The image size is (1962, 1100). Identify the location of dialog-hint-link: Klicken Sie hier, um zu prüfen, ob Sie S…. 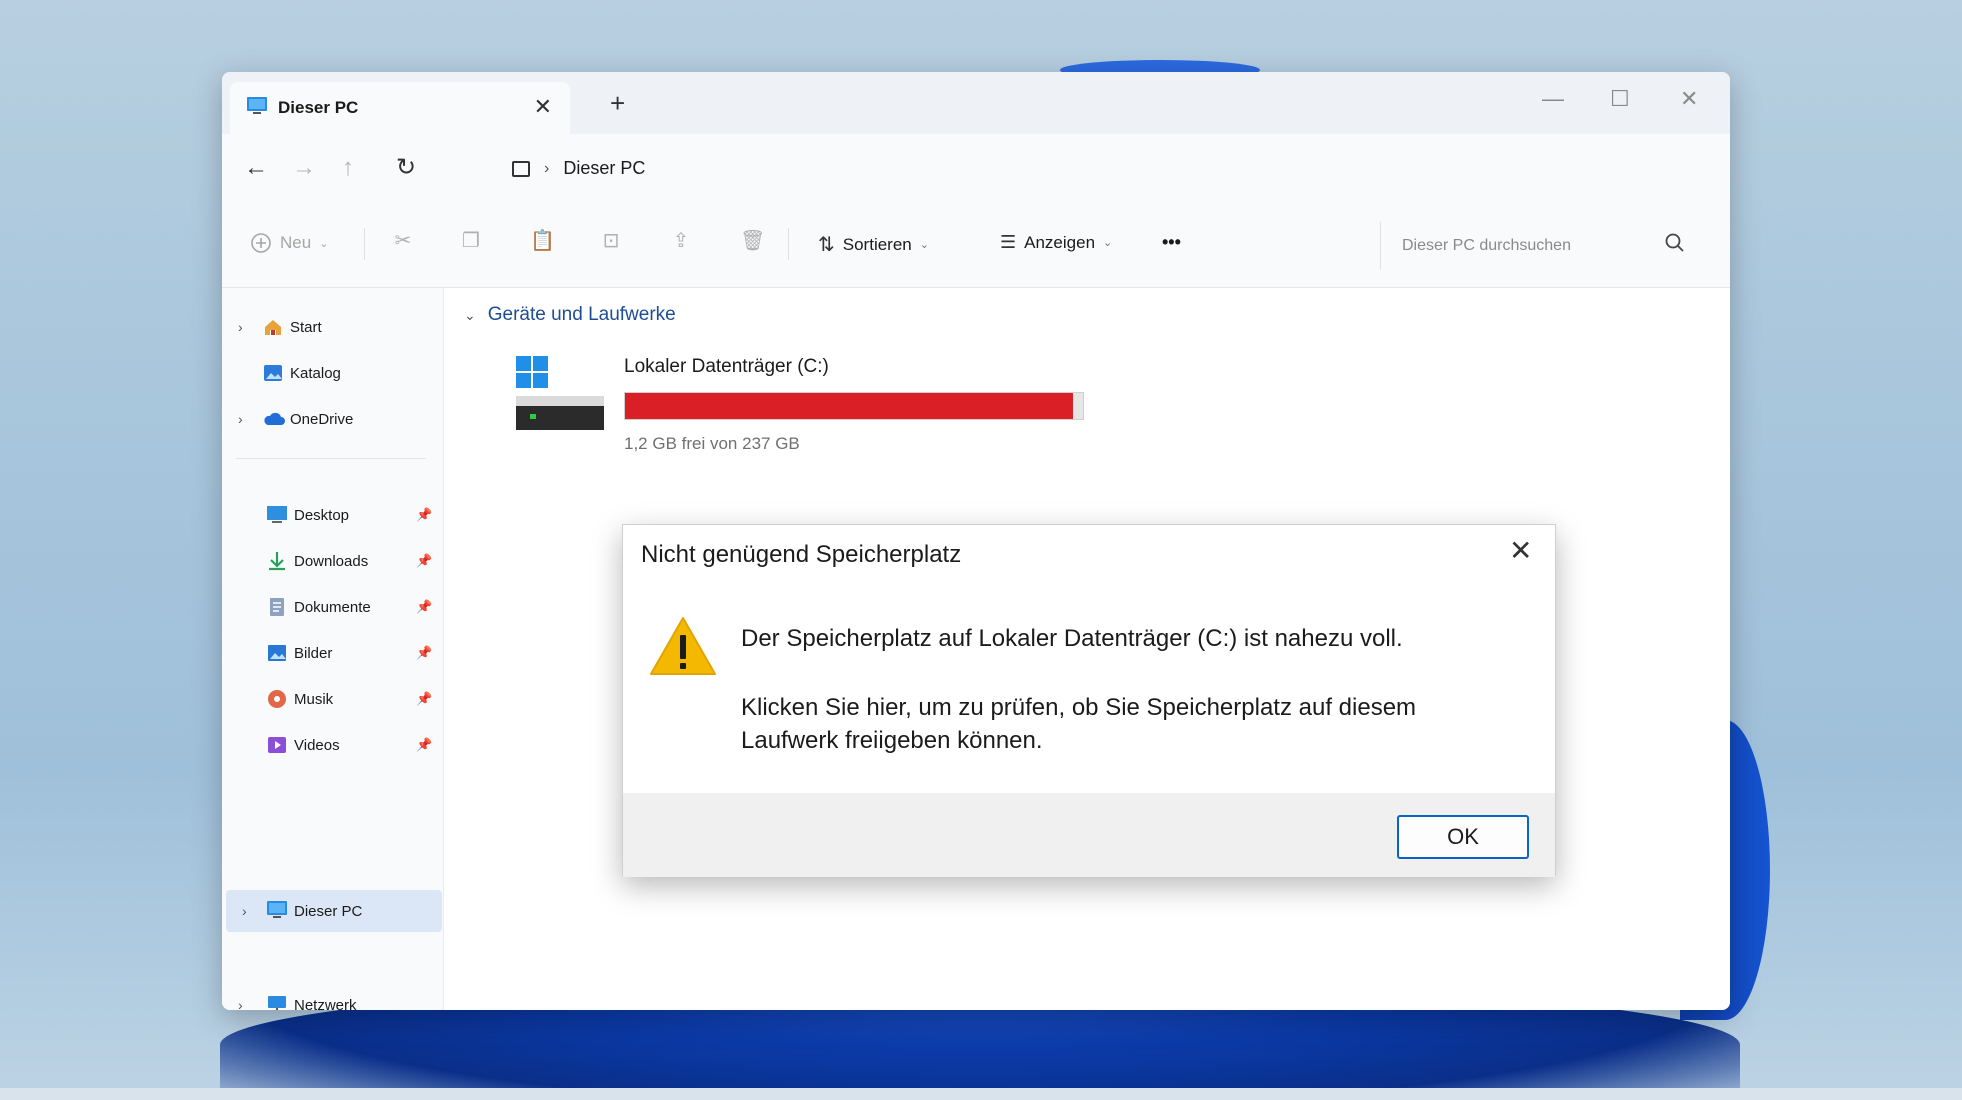
(1121, 724).